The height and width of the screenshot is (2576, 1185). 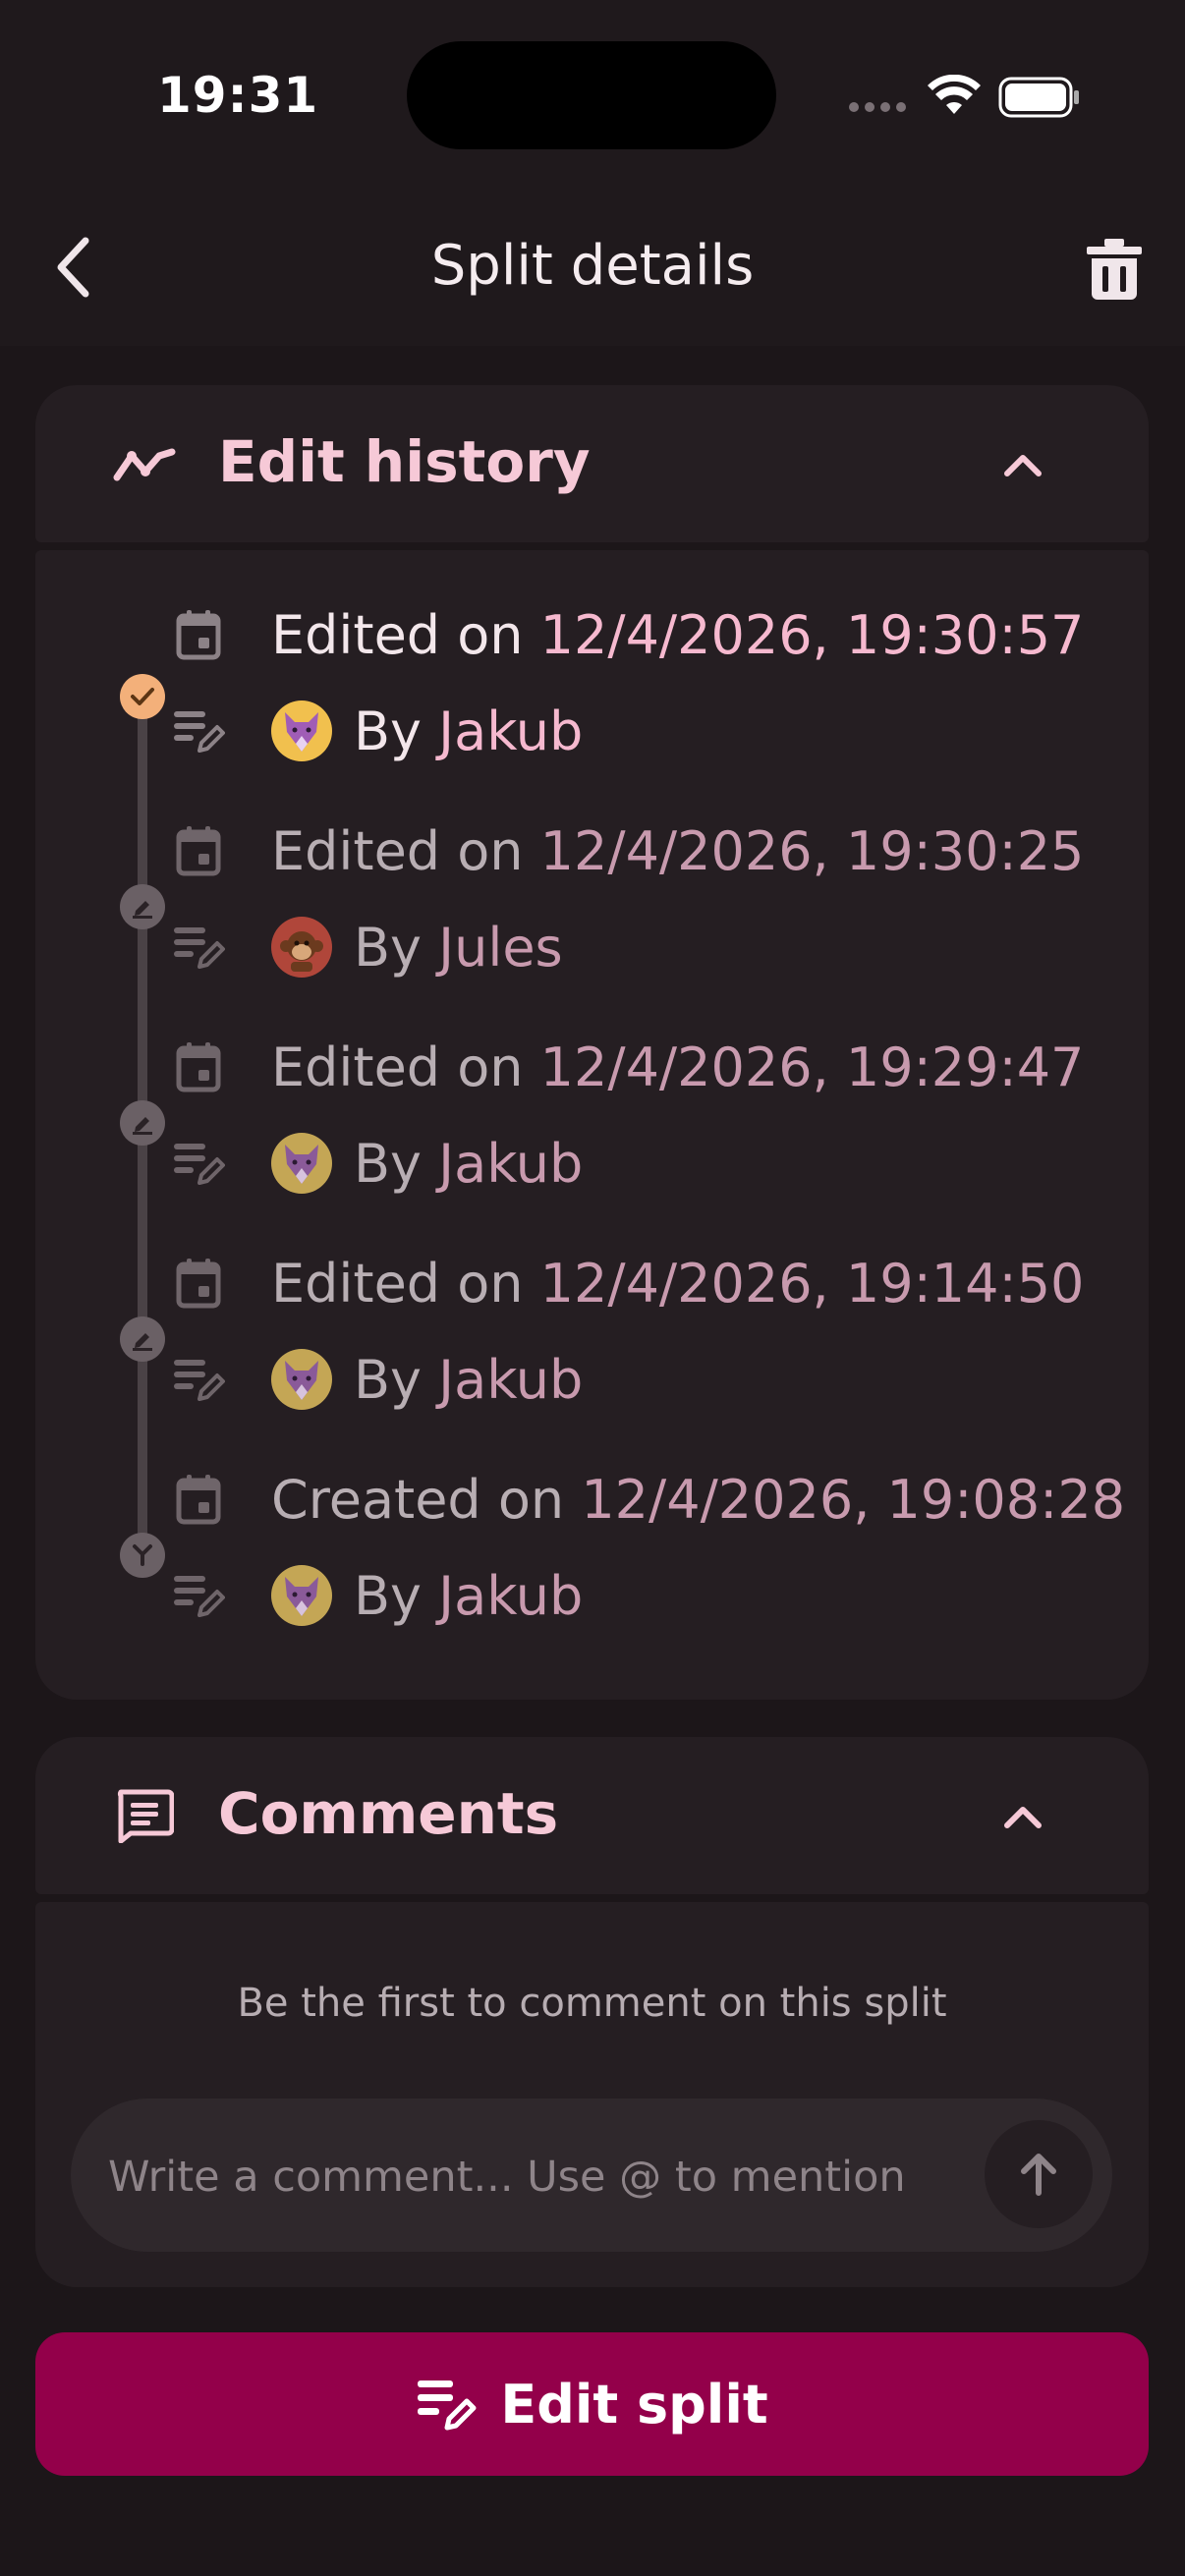 I want to click on edit-history-title: Edit history, so click(x=405, y=461).